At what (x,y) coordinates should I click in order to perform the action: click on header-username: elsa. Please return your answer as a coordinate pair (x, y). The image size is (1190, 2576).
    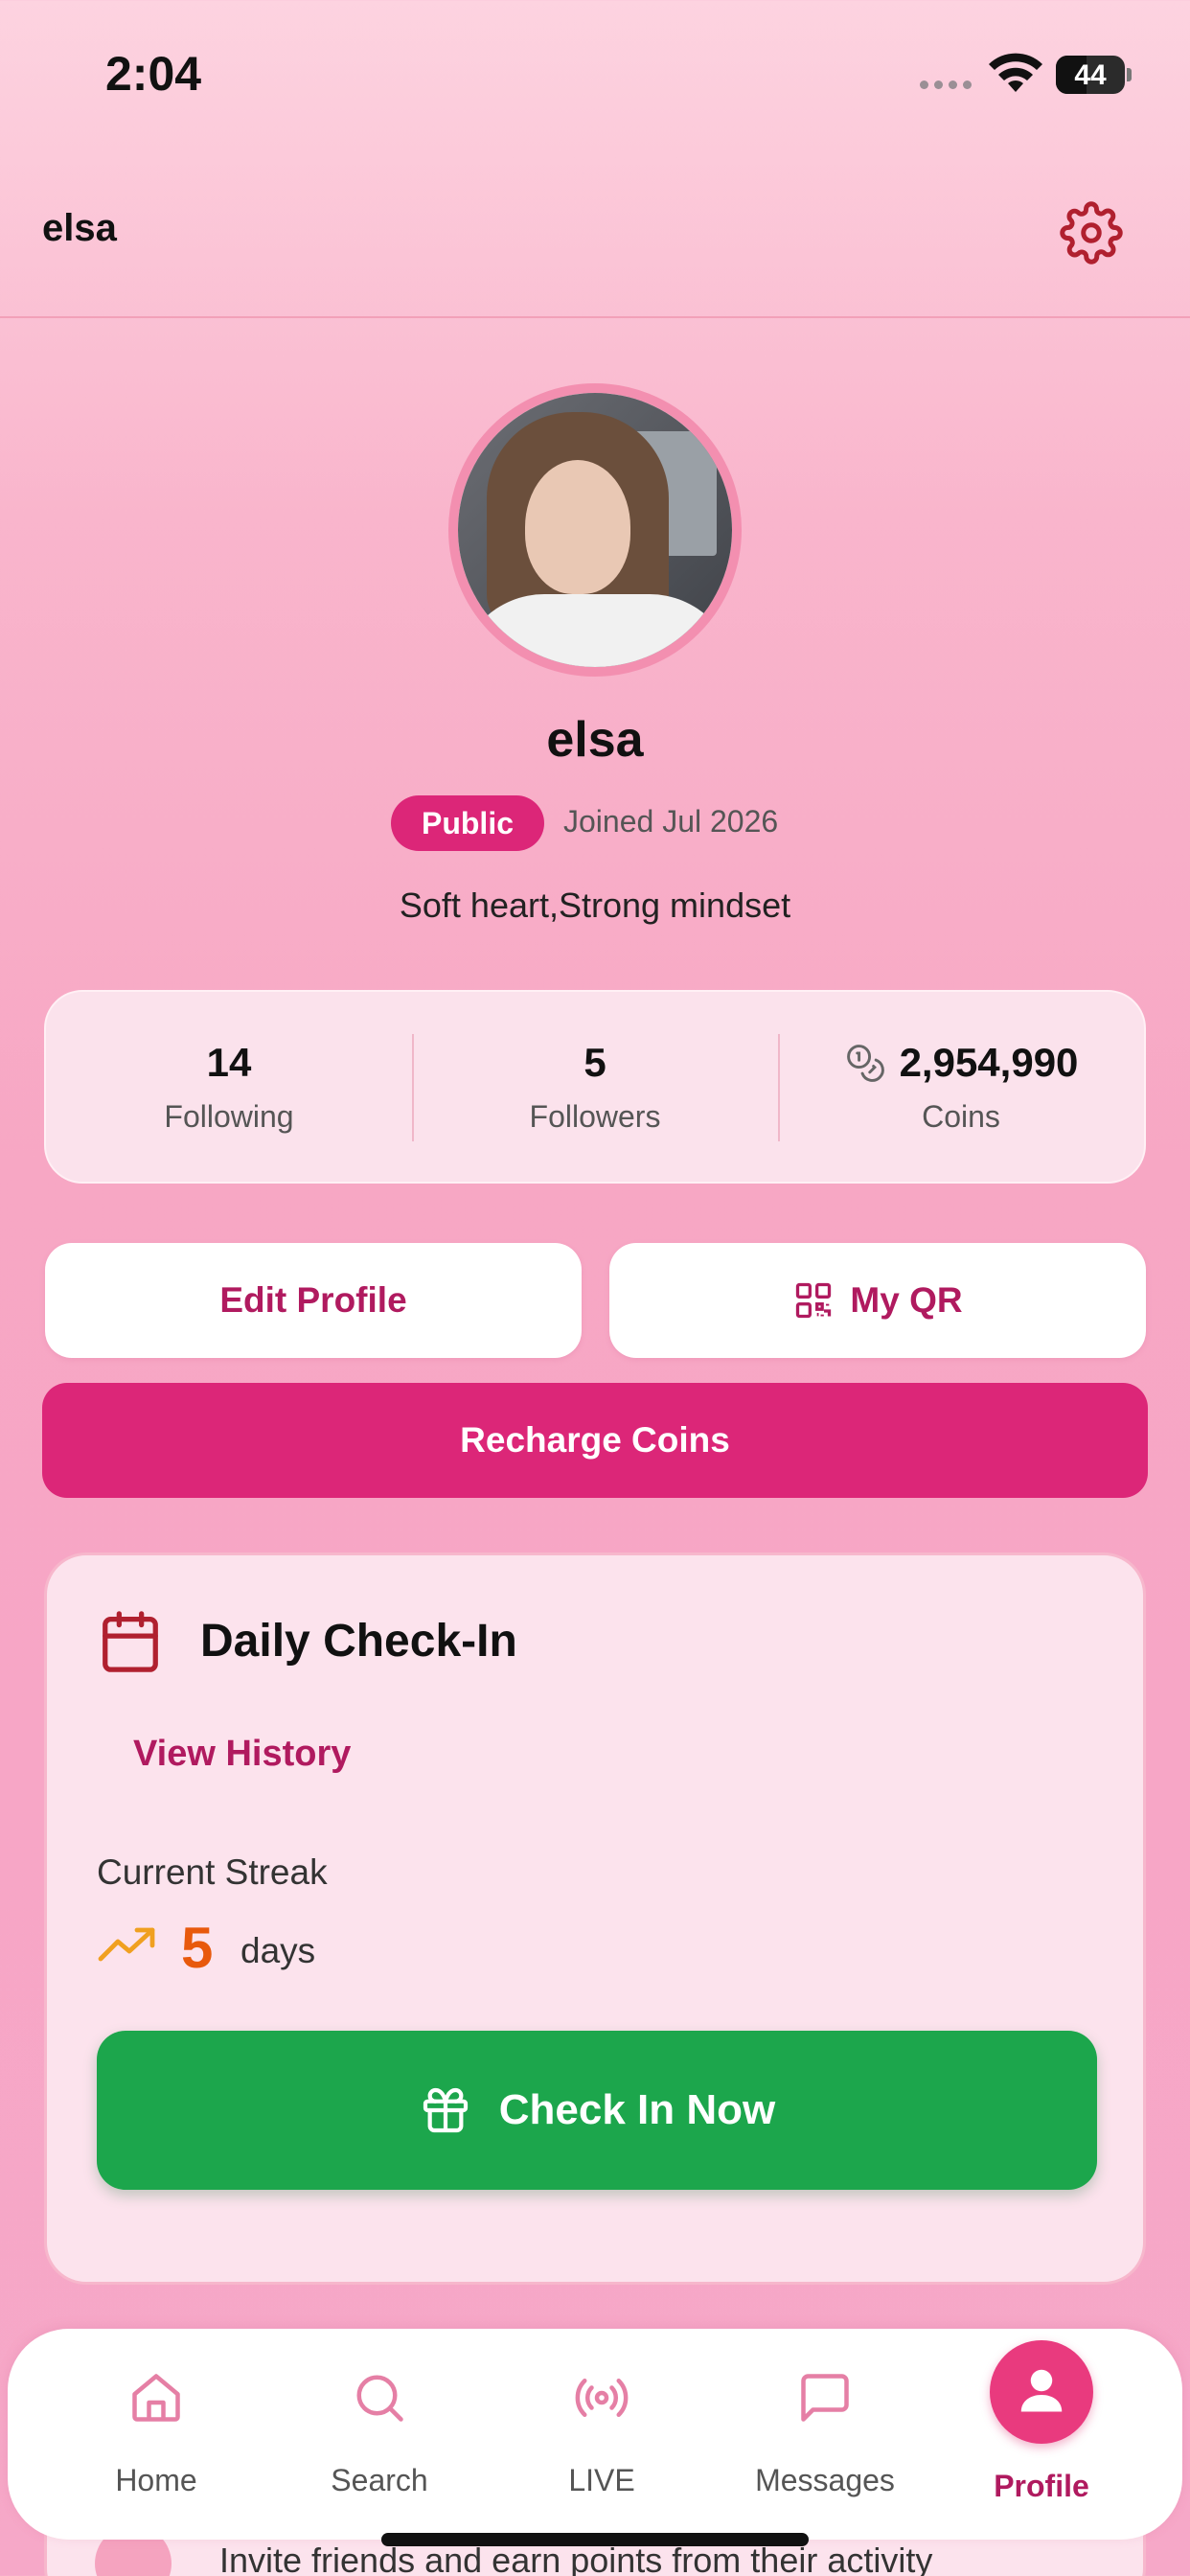
    Looking at the image, I should click on (80, 228).